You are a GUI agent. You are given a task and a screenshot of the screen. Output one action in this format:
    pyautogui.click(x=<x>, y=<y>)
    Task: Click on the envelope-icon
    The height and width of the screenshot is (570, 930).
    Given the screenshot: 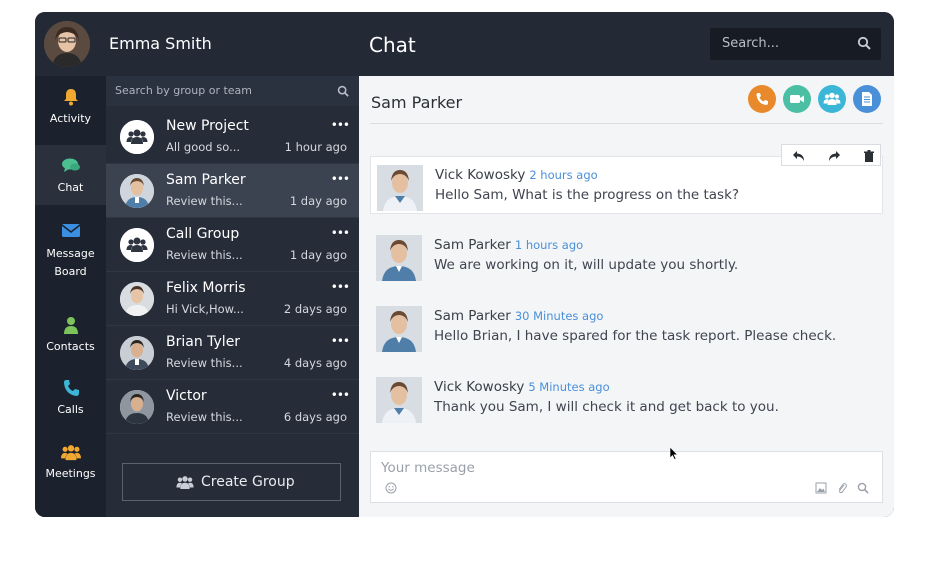 What is the action you would take?
    pyautogui.click(x=70, y=230)
    